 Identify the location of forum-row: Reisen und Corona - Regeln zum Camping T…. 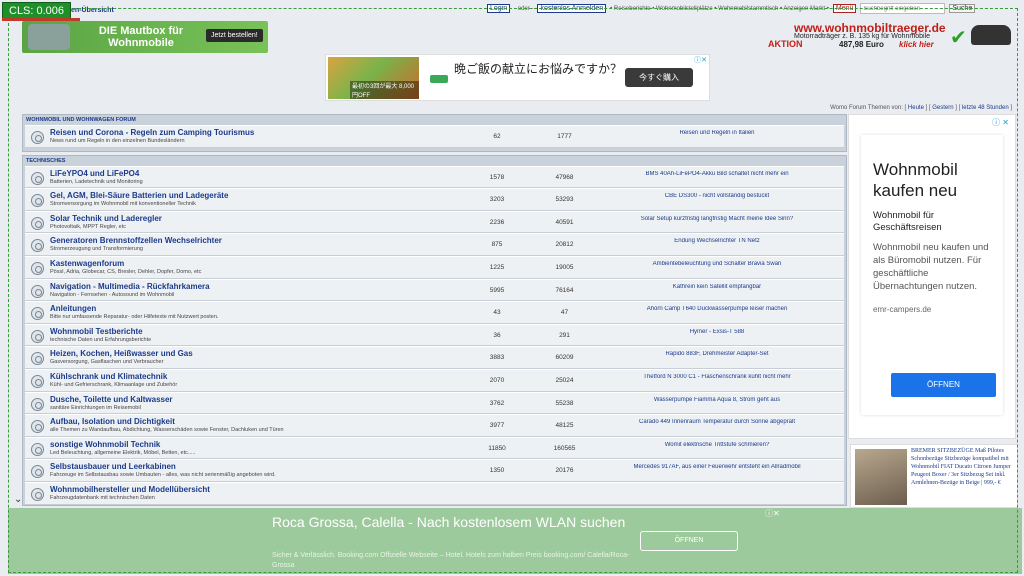
(434, 136).